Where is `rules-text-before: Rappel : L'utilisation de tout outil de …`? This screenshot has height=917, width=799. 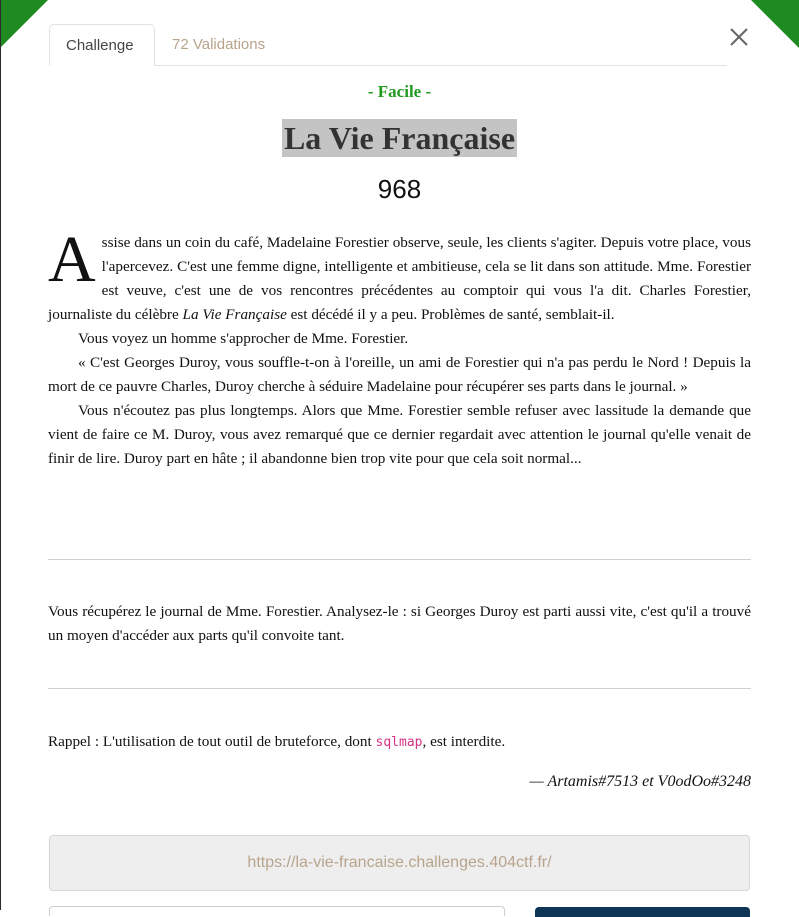 rules-text-before: Rappel : L'utilisation de tout outil de … is located at coordinates (212, 741).